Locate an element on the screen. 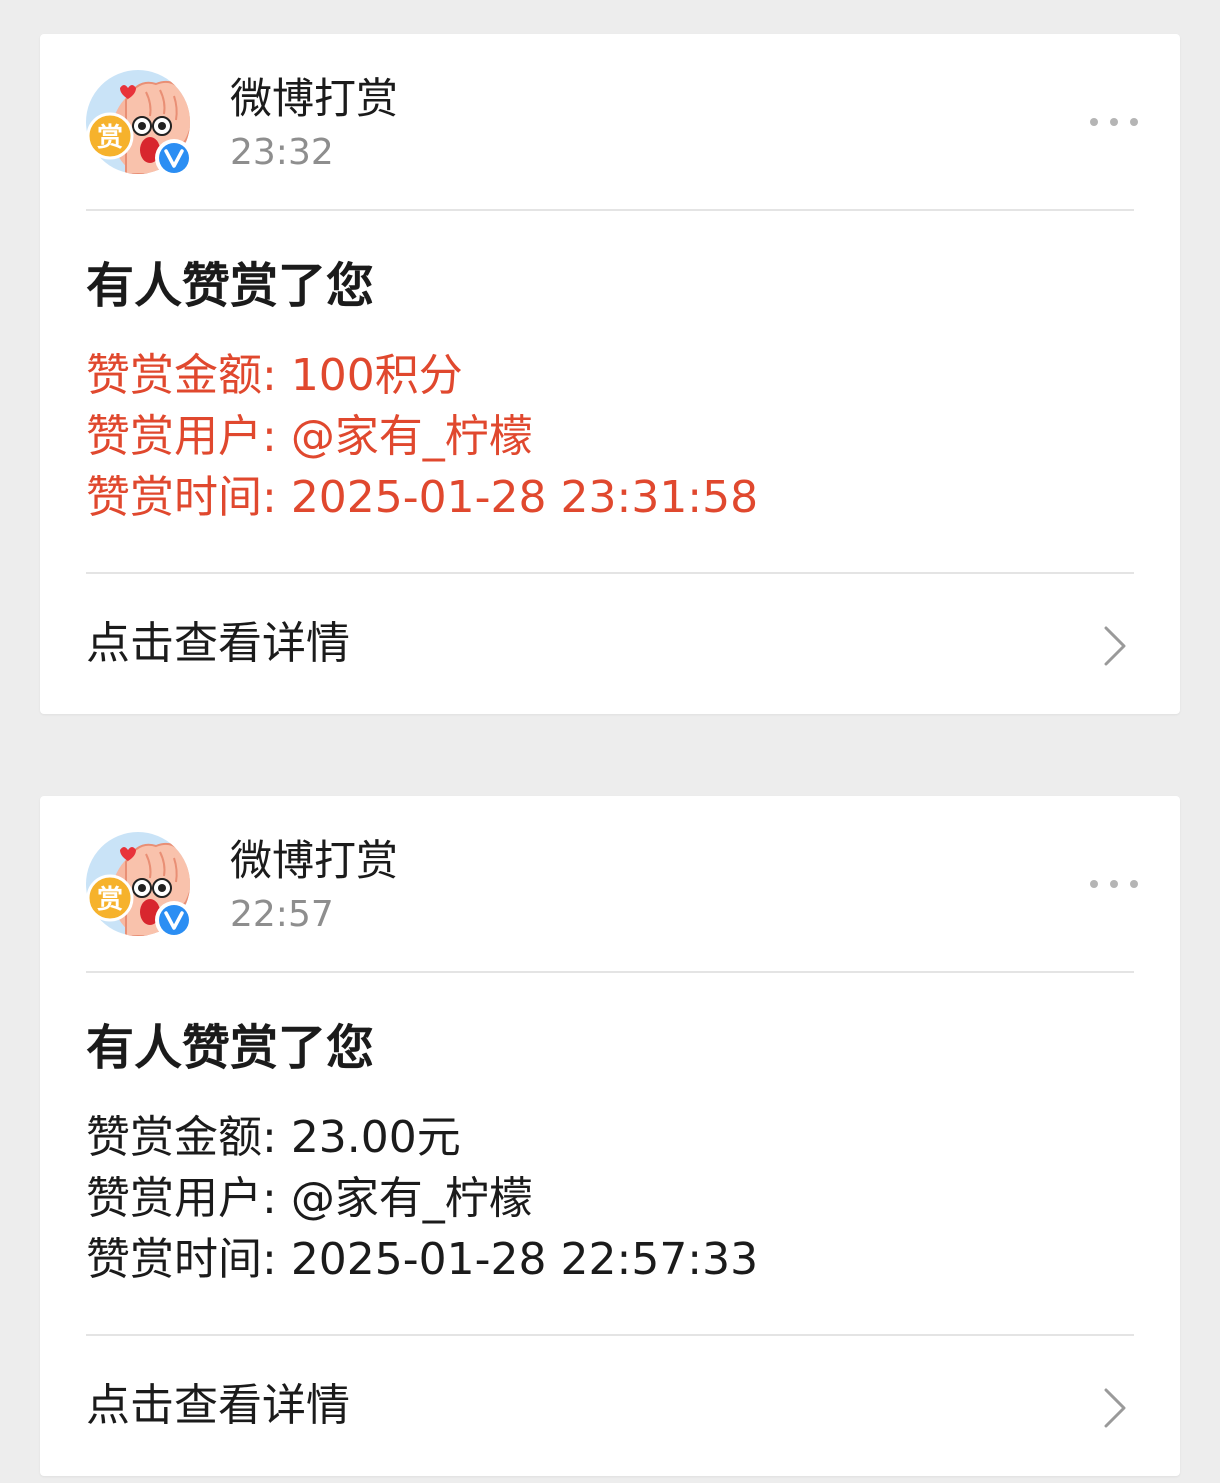 The image size is (1220, 1483). reward-time-line: 赞赏时间: 2025-01-28 23:31:58 is located at coordinates (422, 498).